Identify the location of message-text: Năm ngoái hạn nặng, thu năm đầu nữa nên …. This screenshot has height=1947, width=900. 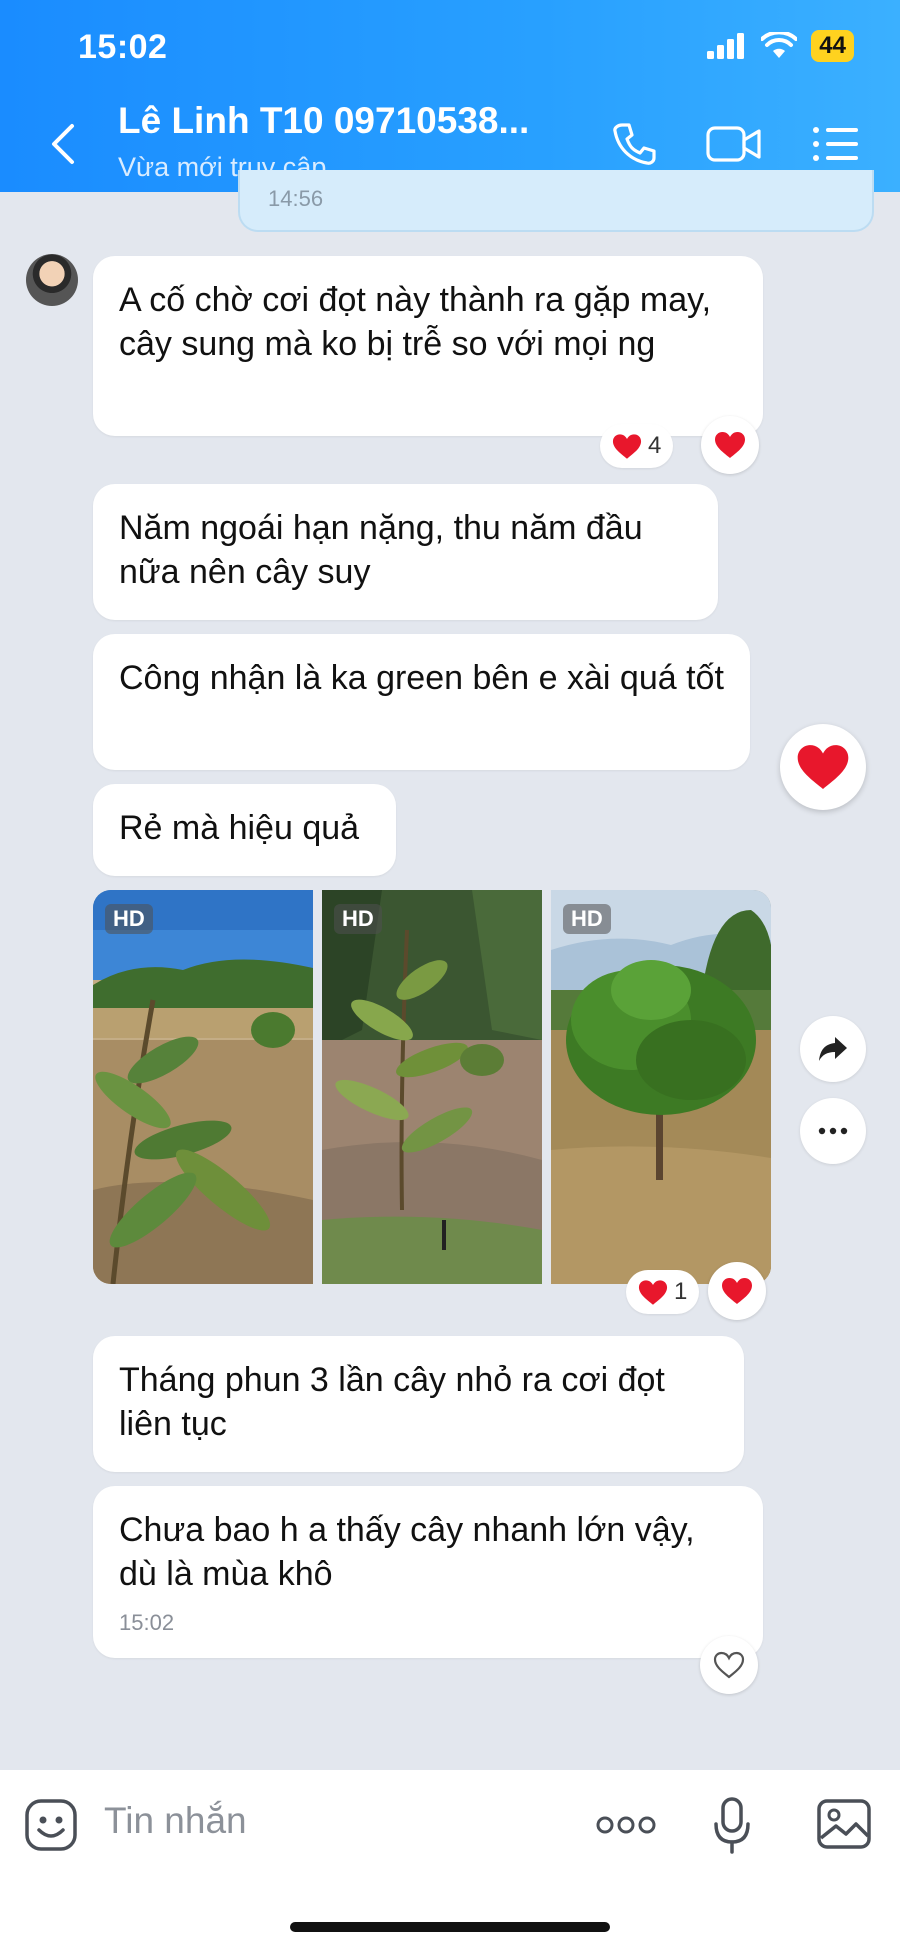
(381, 550).